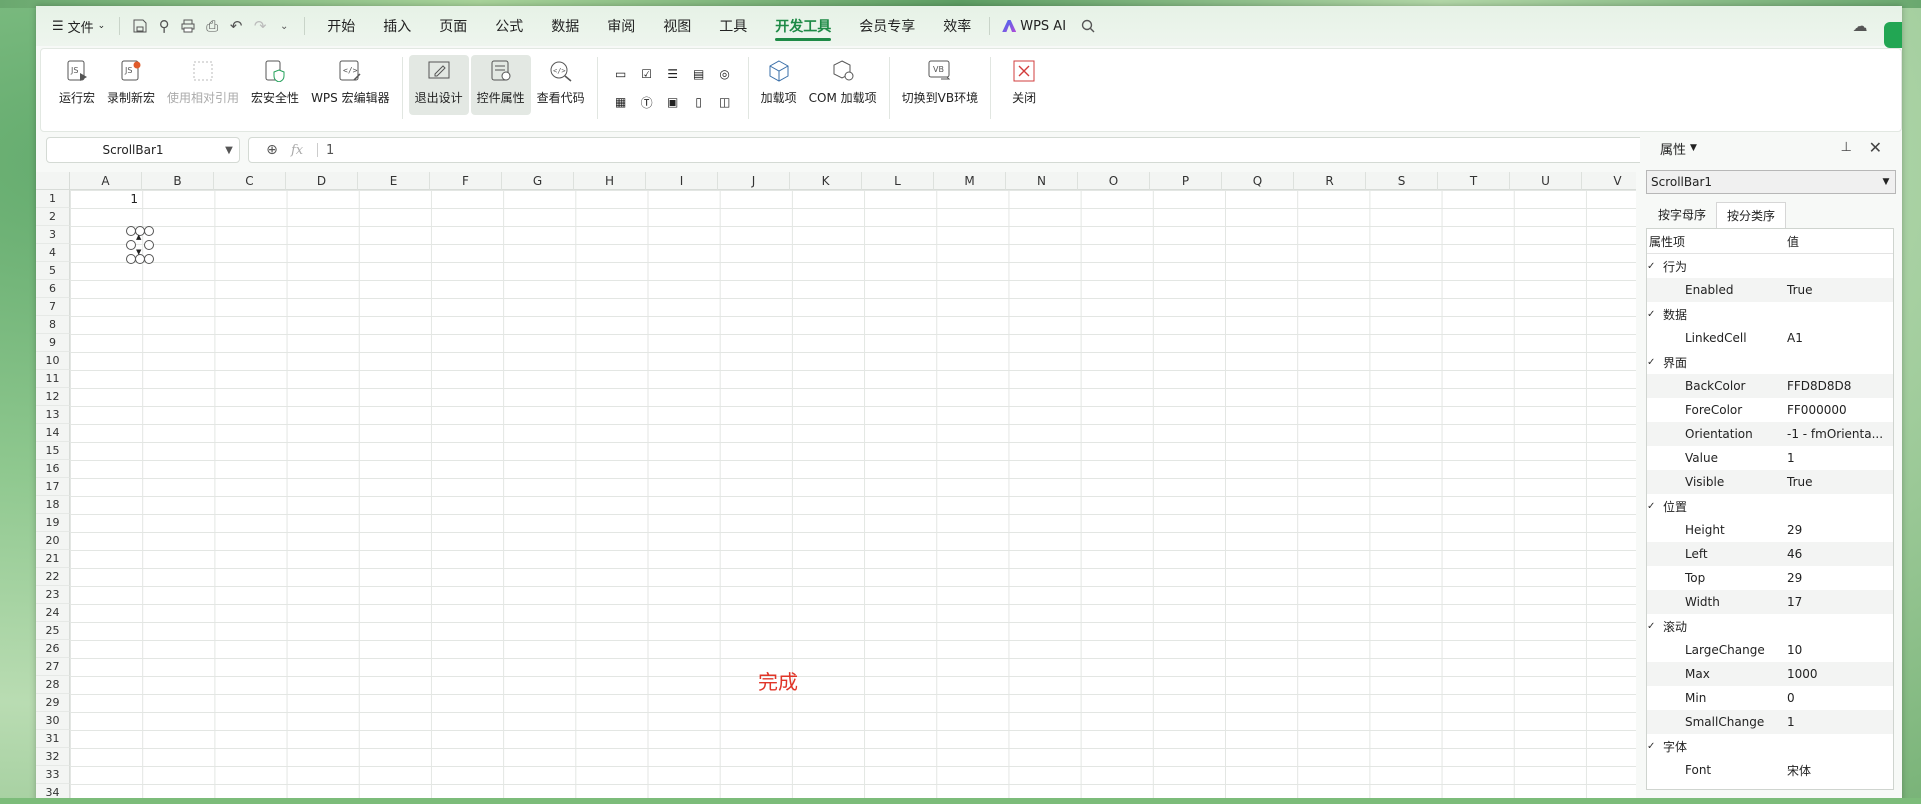 The width and height of the screenshot is (1921, 804). I want to click on formula-bar: ⊕ fx 1, so click(958, 150).